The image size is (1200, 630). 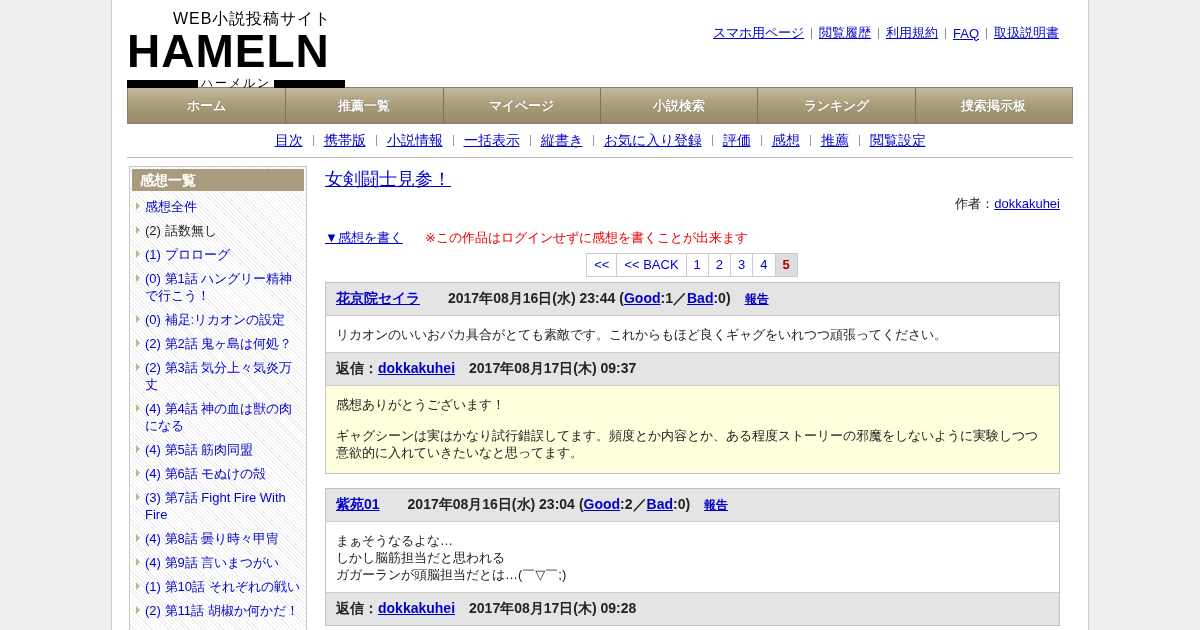 What do you see at coordinates (491, 140) in the screenshot?
I see `sub-nav-link: 一括表示` at bounding box center [491, 140].